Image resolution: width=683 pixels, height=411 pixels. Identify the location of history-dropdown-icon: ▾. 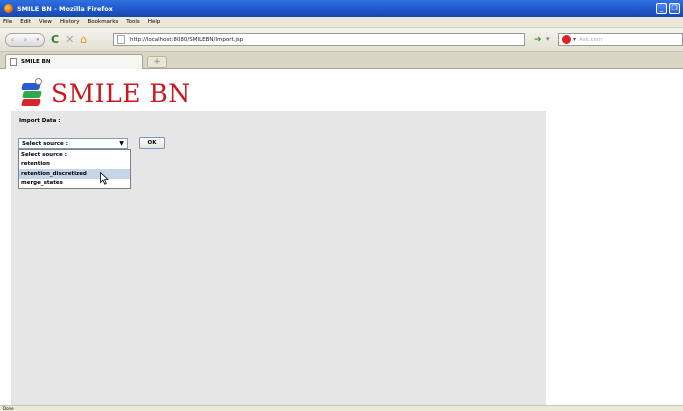
(38, 40).